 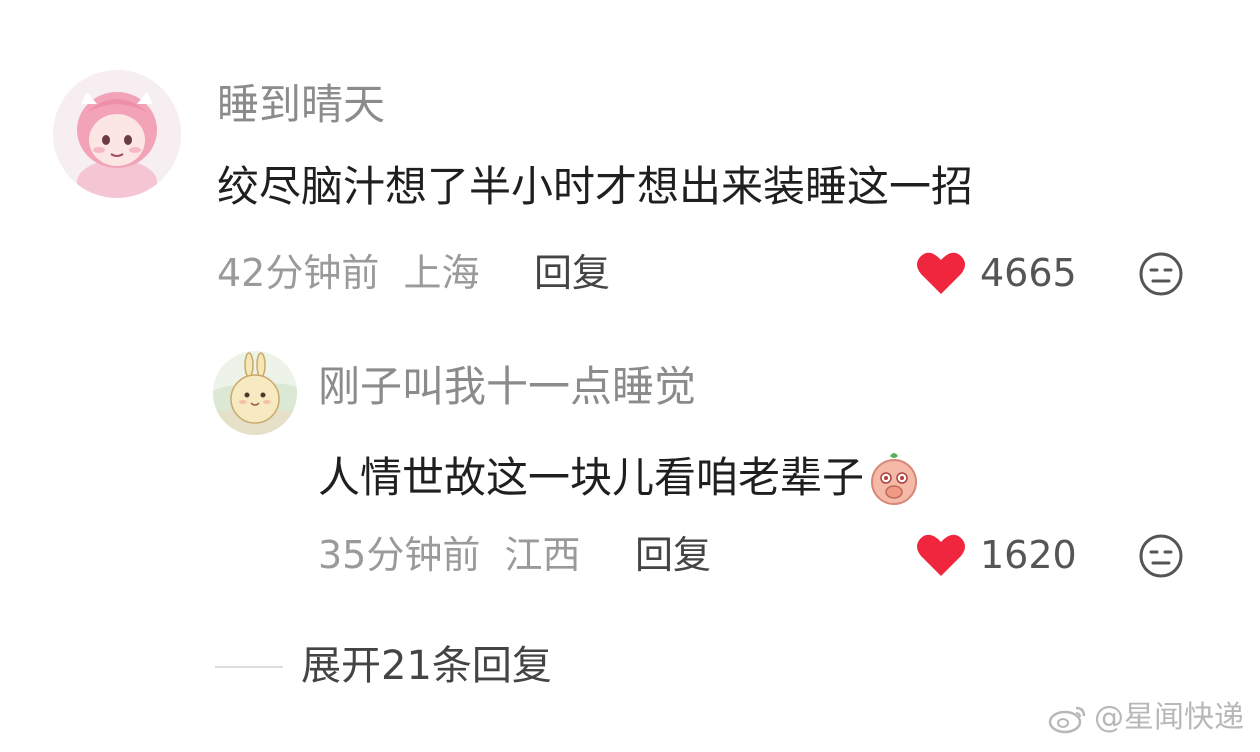 I want to click on reply-reply-button: 回复, so click(x=673, y=555).